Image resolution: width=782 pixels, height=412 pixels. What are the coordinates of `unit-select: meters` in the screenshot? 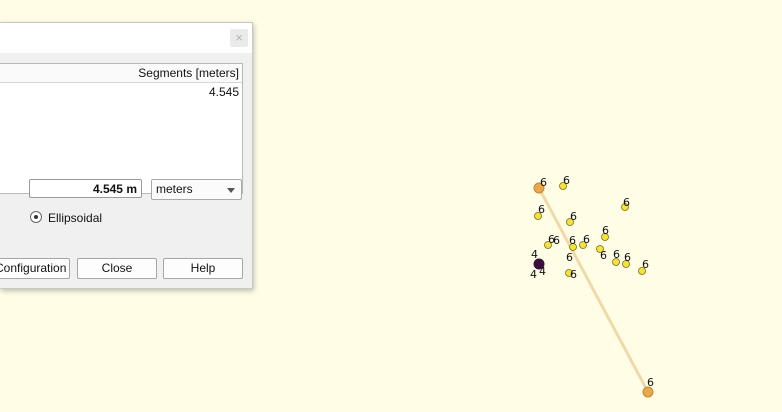 It's located at (196, 189).